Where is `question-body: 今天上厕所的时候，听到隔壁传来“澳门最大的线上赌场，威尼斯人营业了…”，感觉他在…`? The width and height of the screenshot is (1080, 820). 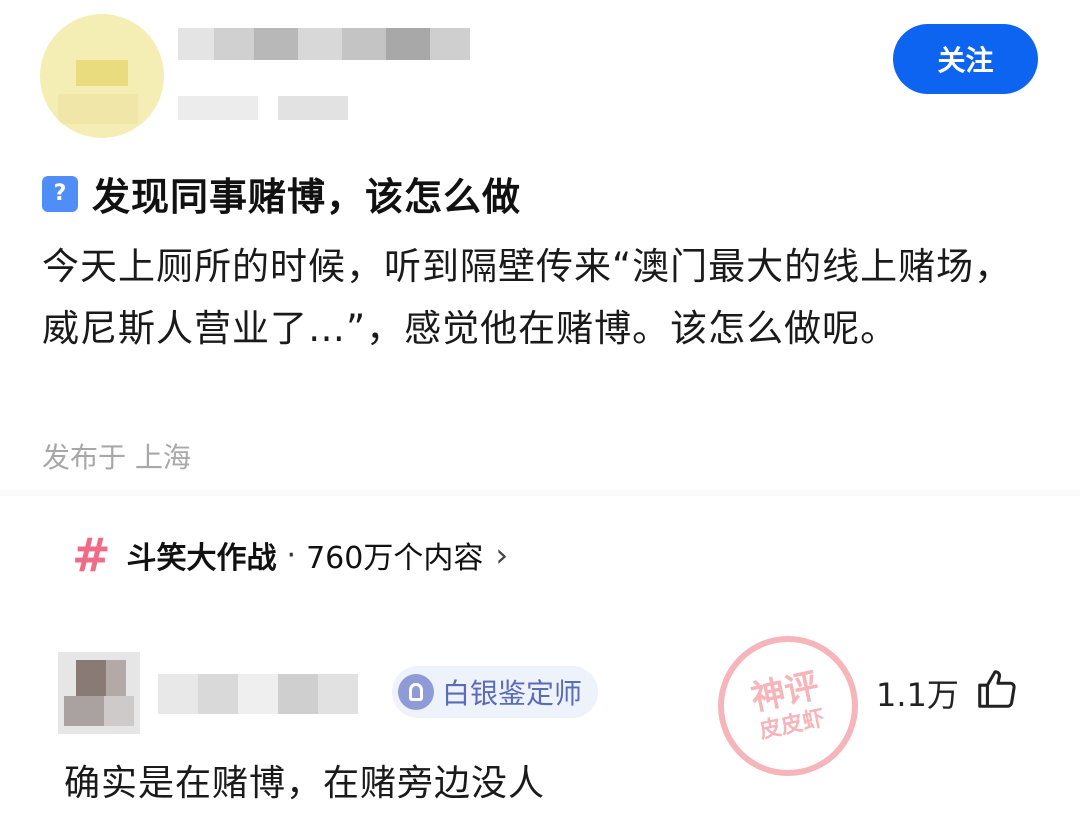 question-body: 今天上厕所的时候，听到隔壁传来“澳门最大的线上赌场，威尼斯人营业了…”，感觉他在… is located at coordinates (527, 297).